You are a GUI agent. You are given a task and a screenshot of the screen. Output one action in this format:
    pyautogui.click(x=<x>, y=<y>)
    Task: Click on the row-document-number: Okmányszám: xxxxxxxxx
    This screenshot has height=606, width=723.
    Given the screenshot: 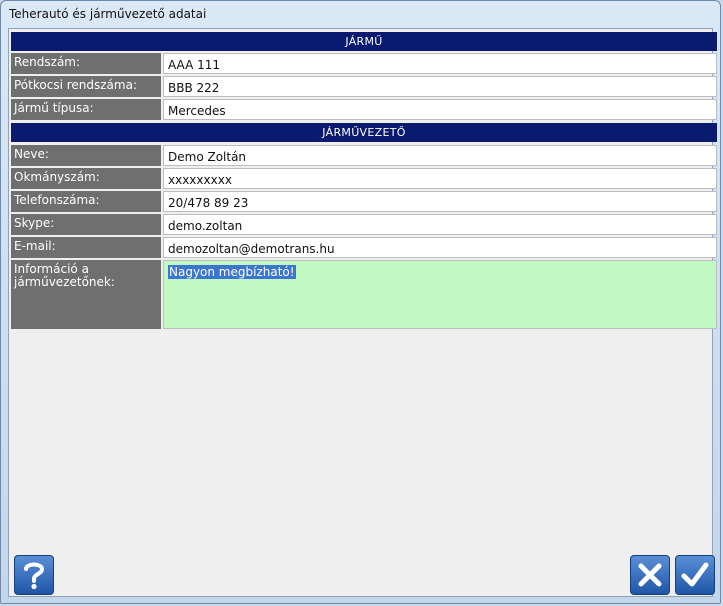 What is the action you would take?
    pyautogui.click(x=364, y=178)
    